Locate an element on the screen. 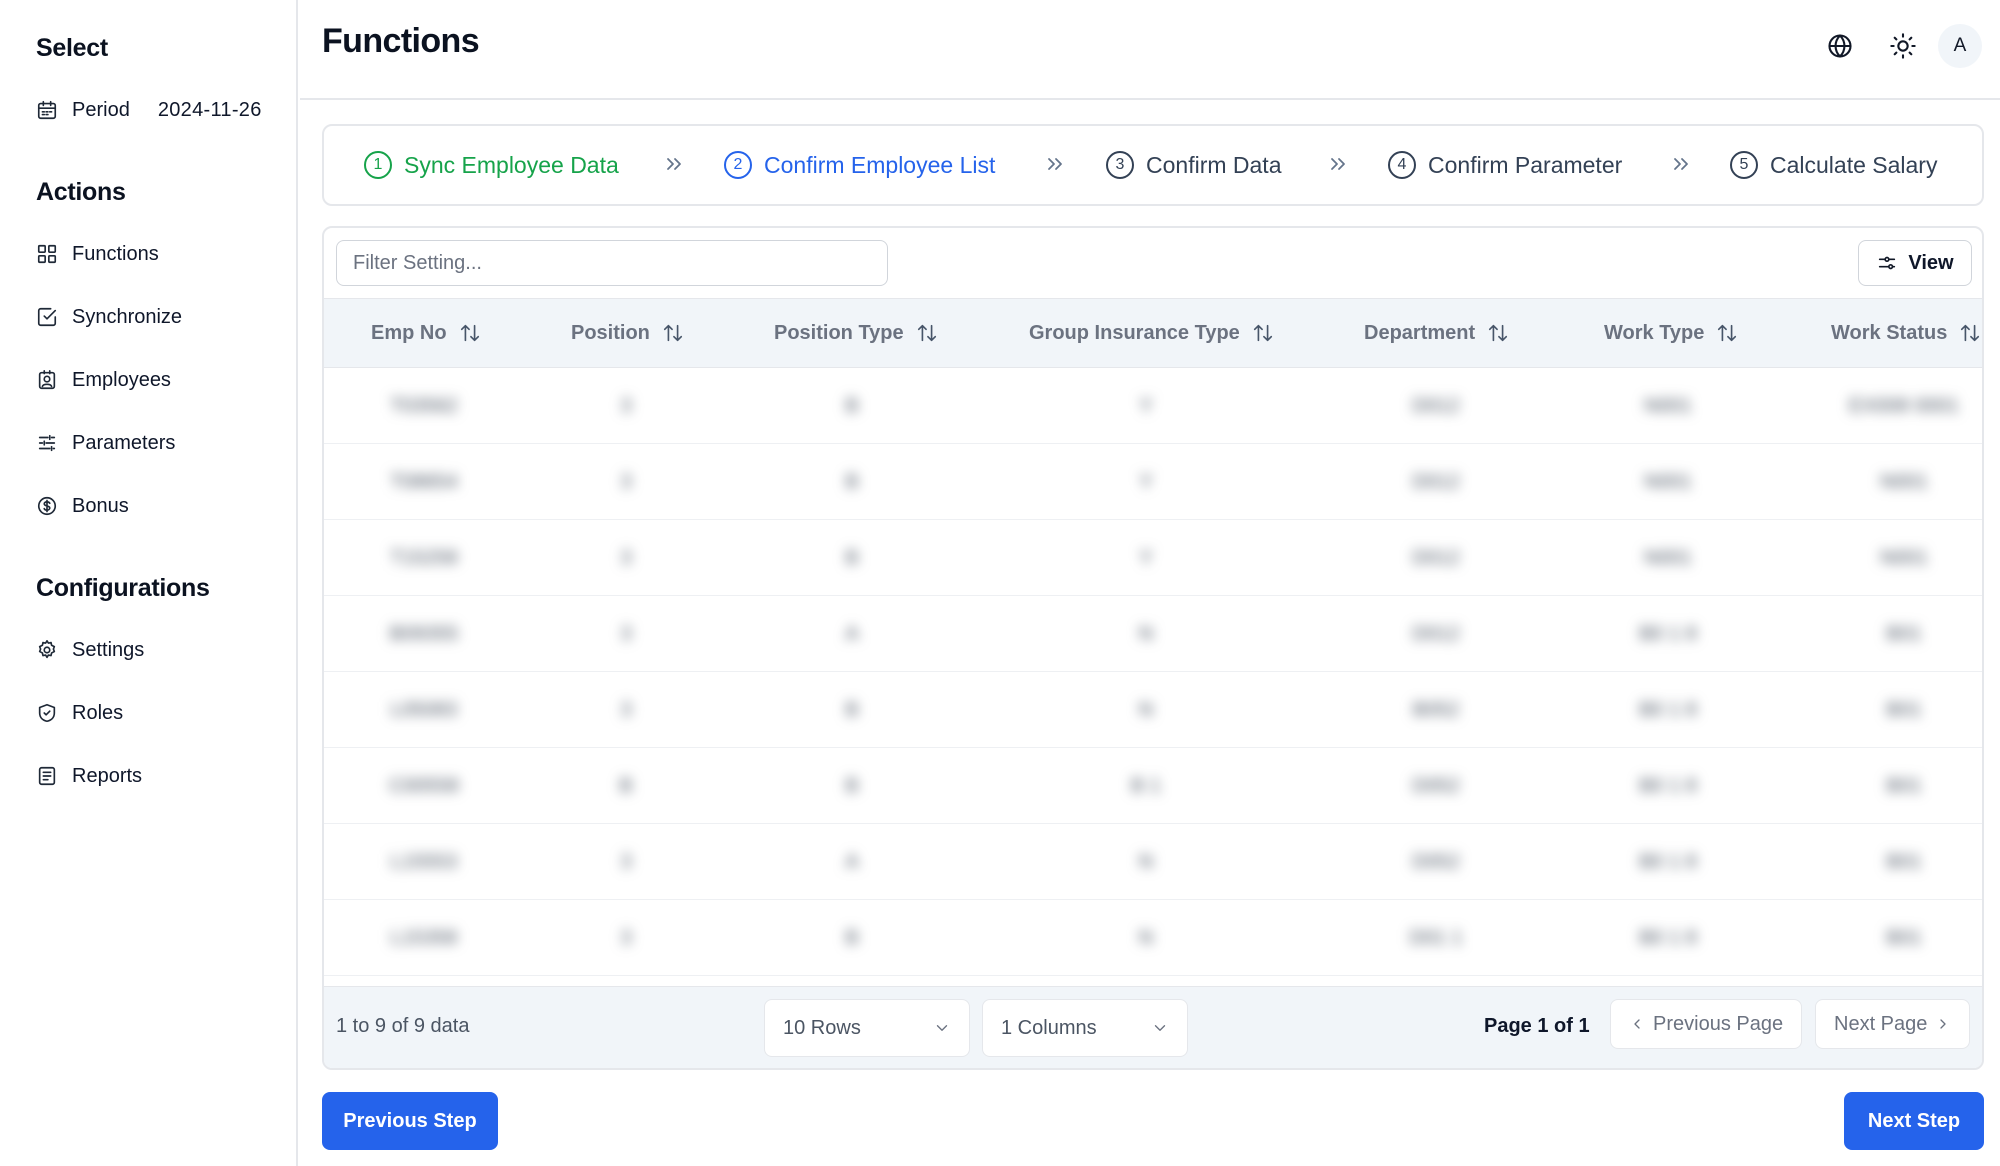 This screenshot has width=2000, height=1166. sidebar-item-synchronize: Synchronize is located at coordinates (109, 317).